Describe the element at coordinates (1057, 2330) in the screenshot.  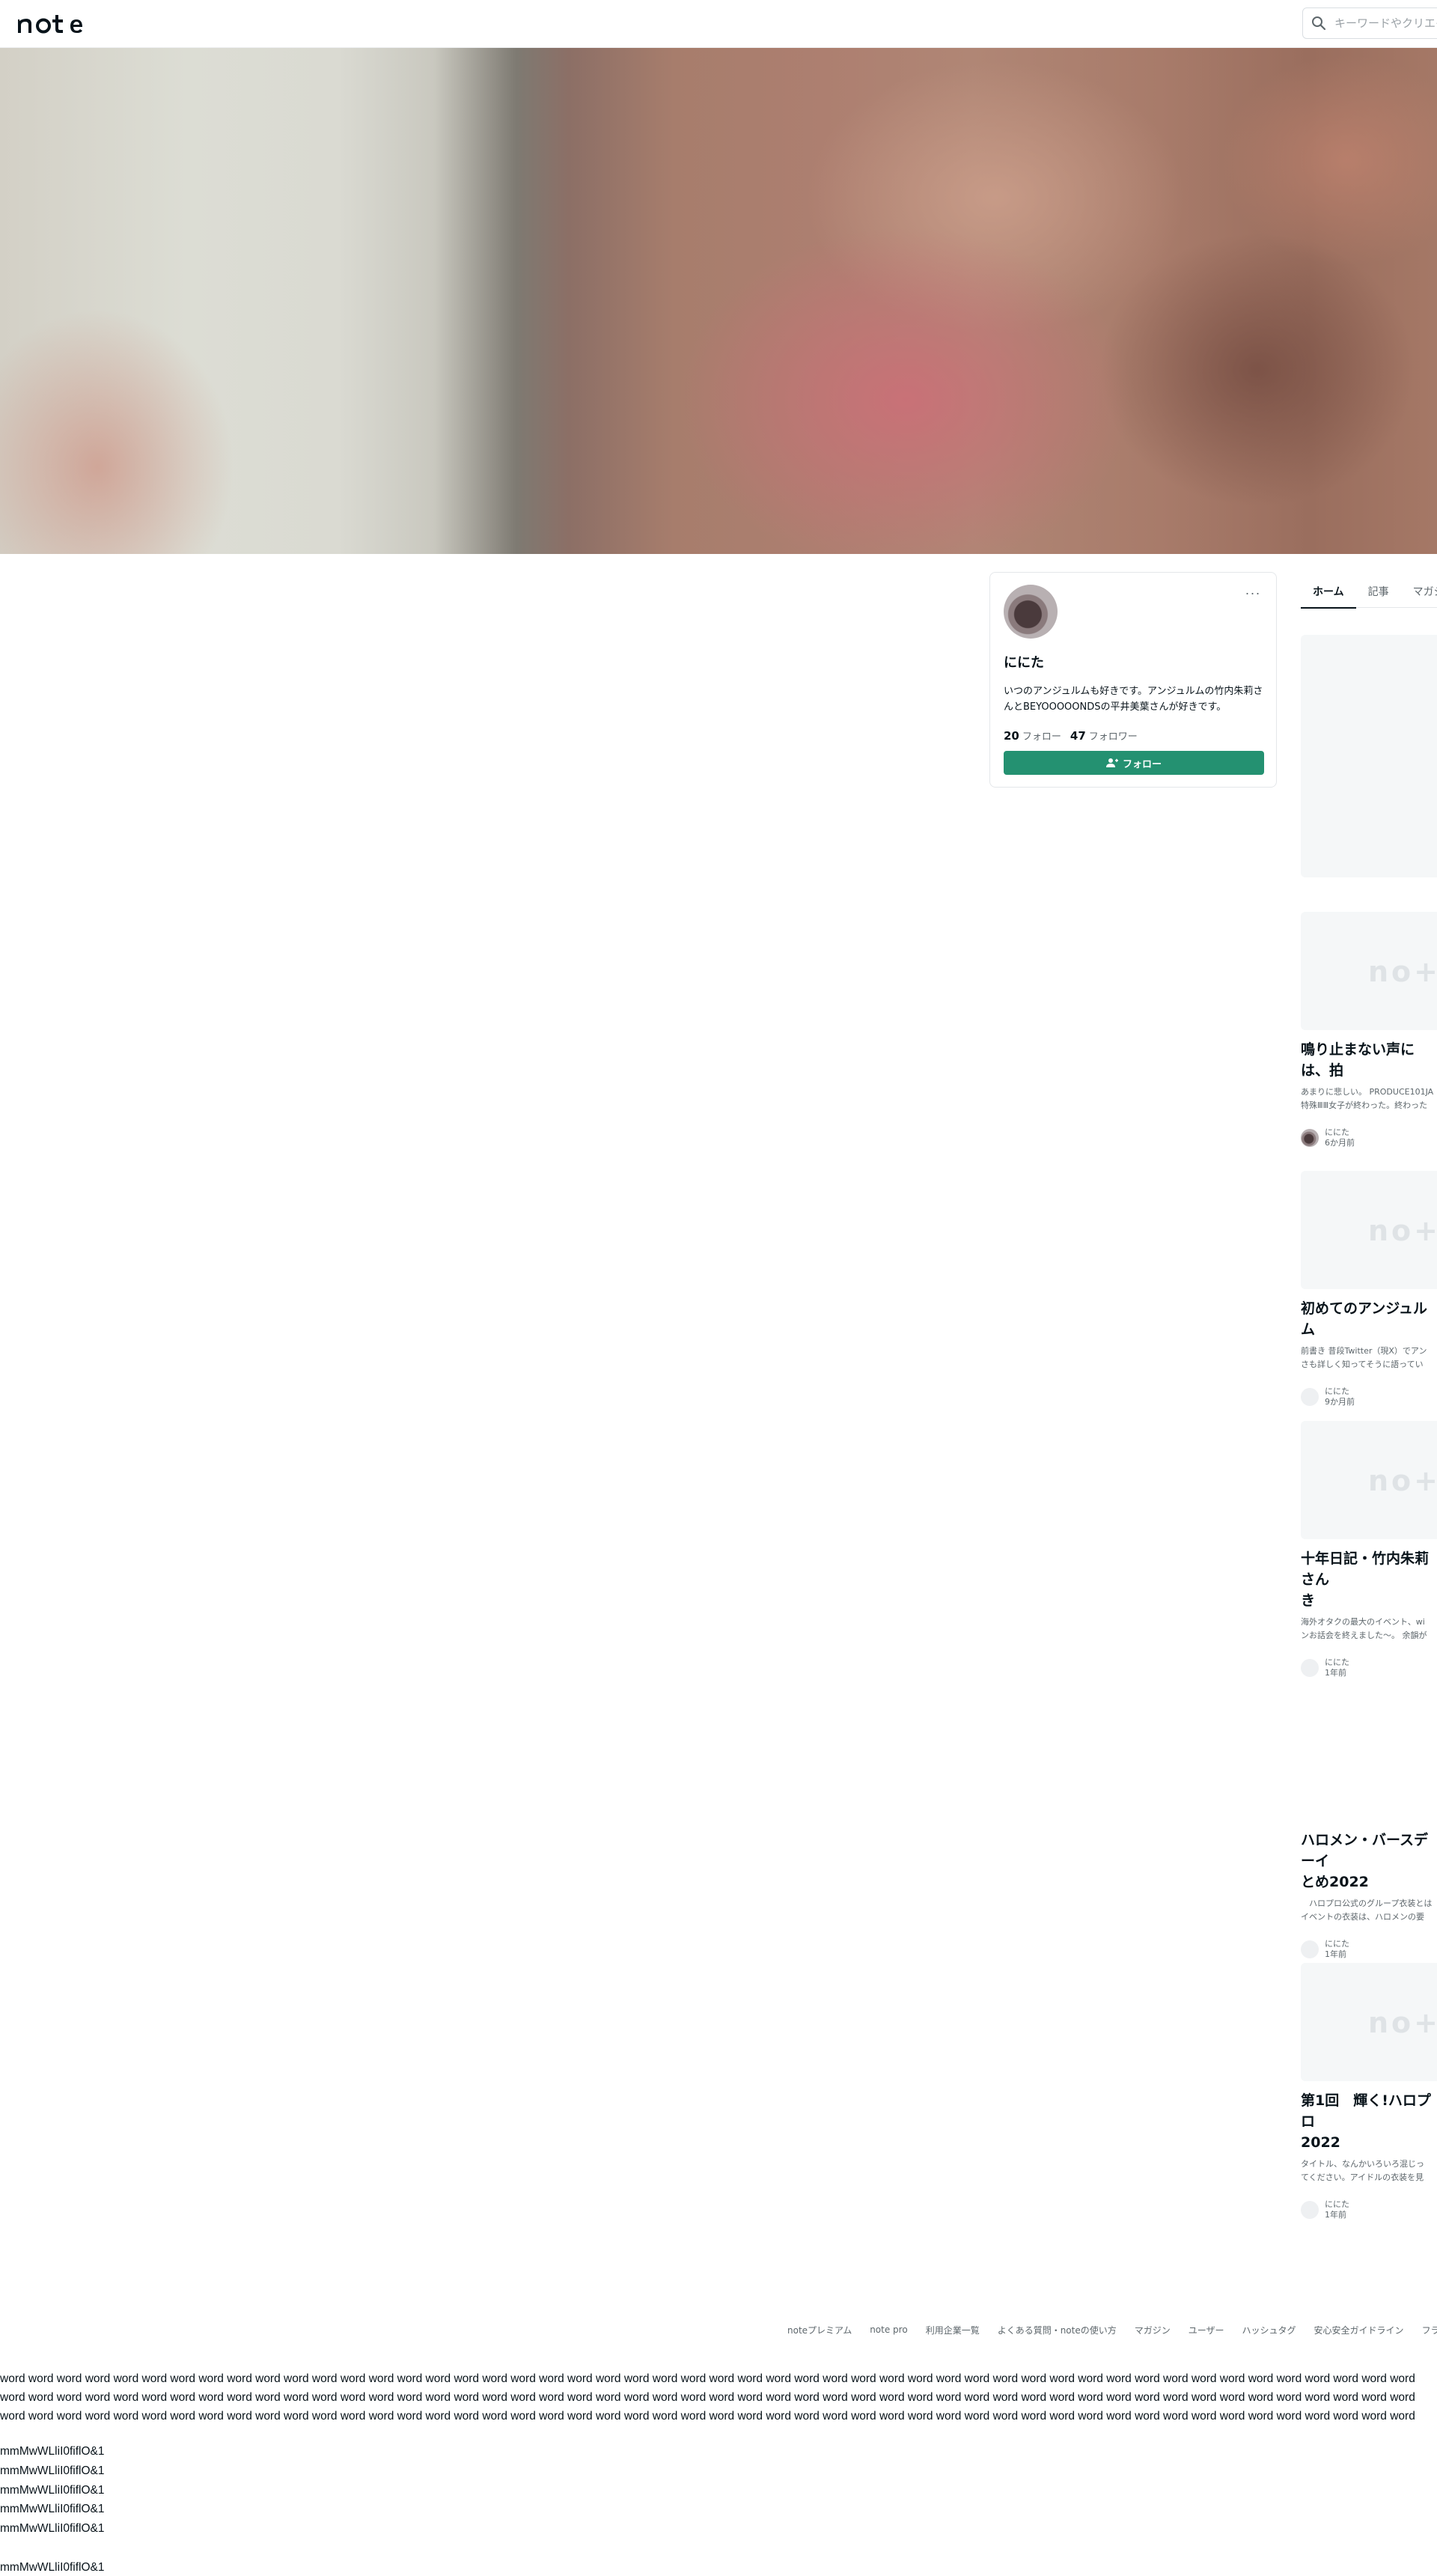
I see `footer-link: よくある質問・noteの使い方` at that location.